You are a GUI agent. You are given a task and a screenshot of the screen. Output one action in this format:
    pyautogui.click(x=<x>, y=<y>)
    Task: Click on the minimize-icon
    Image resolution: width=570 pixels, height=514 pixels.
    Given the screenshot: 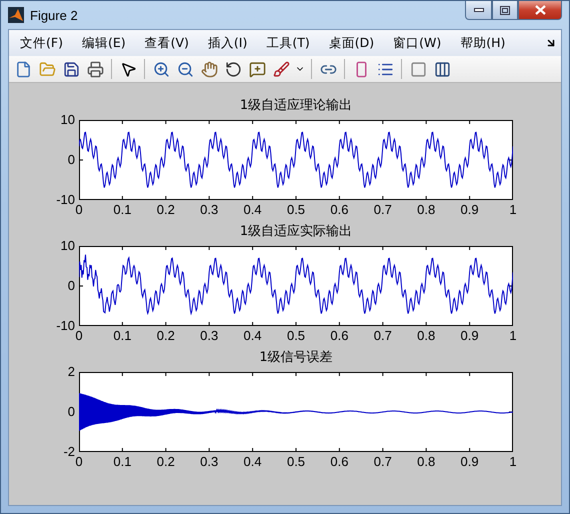 What is the action you would take?
    pyautogui.click(x=479, y=10)
    